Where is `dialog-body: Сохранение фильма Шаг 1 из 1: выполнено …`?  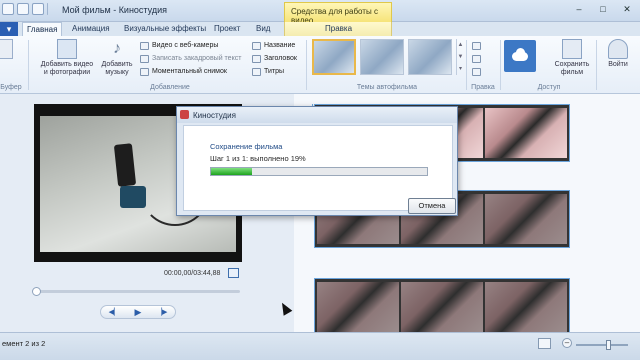 dialog-body: Сохранение фильма Шаг 1 из 1: выполнено … is located at coordinates (319, 169).